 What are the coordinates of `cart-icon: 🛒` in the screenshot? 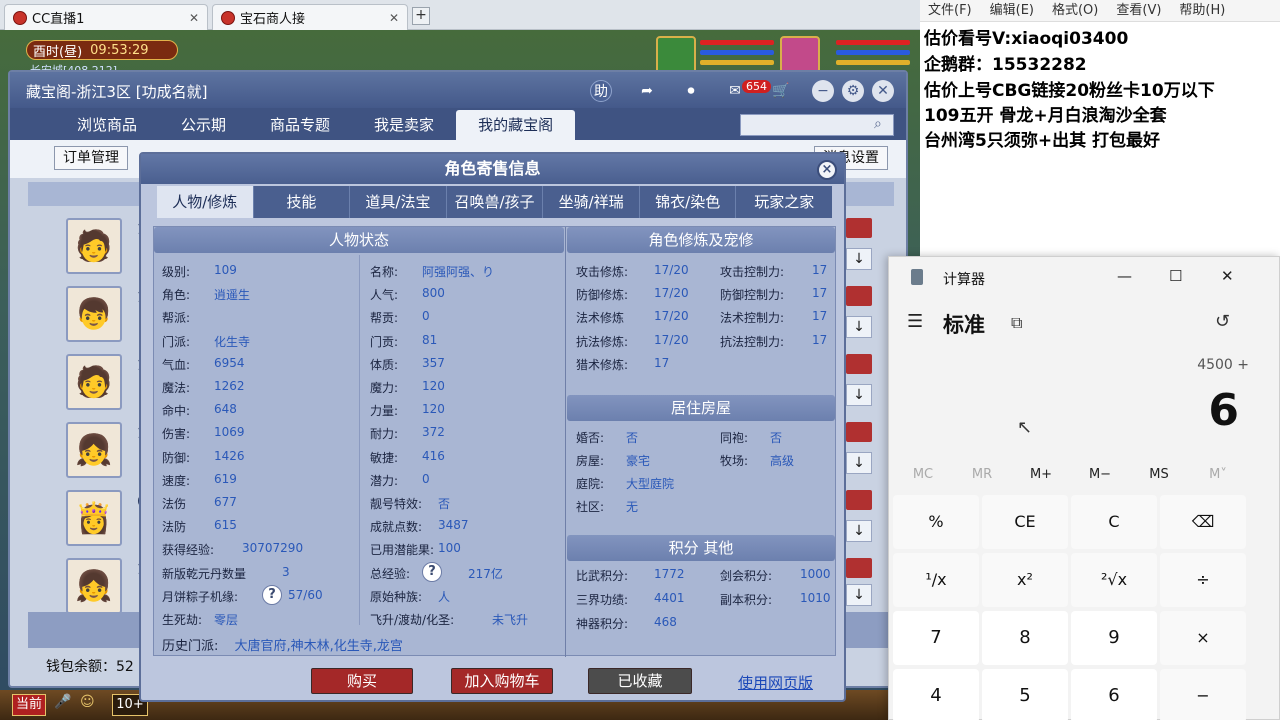 It's located at (781, 91).